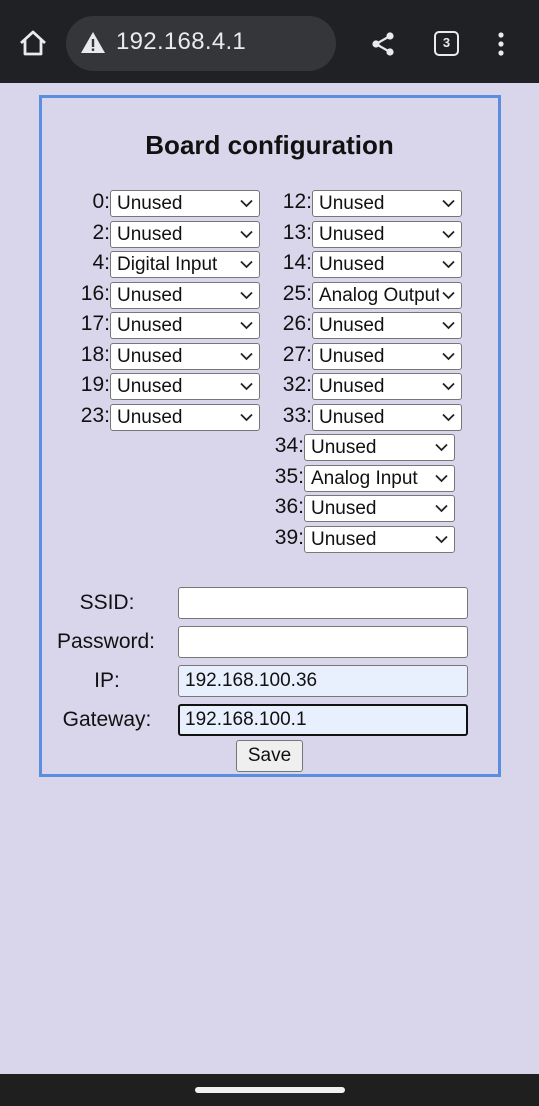  Describe the element at coordinates (323, 681) in the screenshot. I see `ip-input: 192.168.100.36` at that location.